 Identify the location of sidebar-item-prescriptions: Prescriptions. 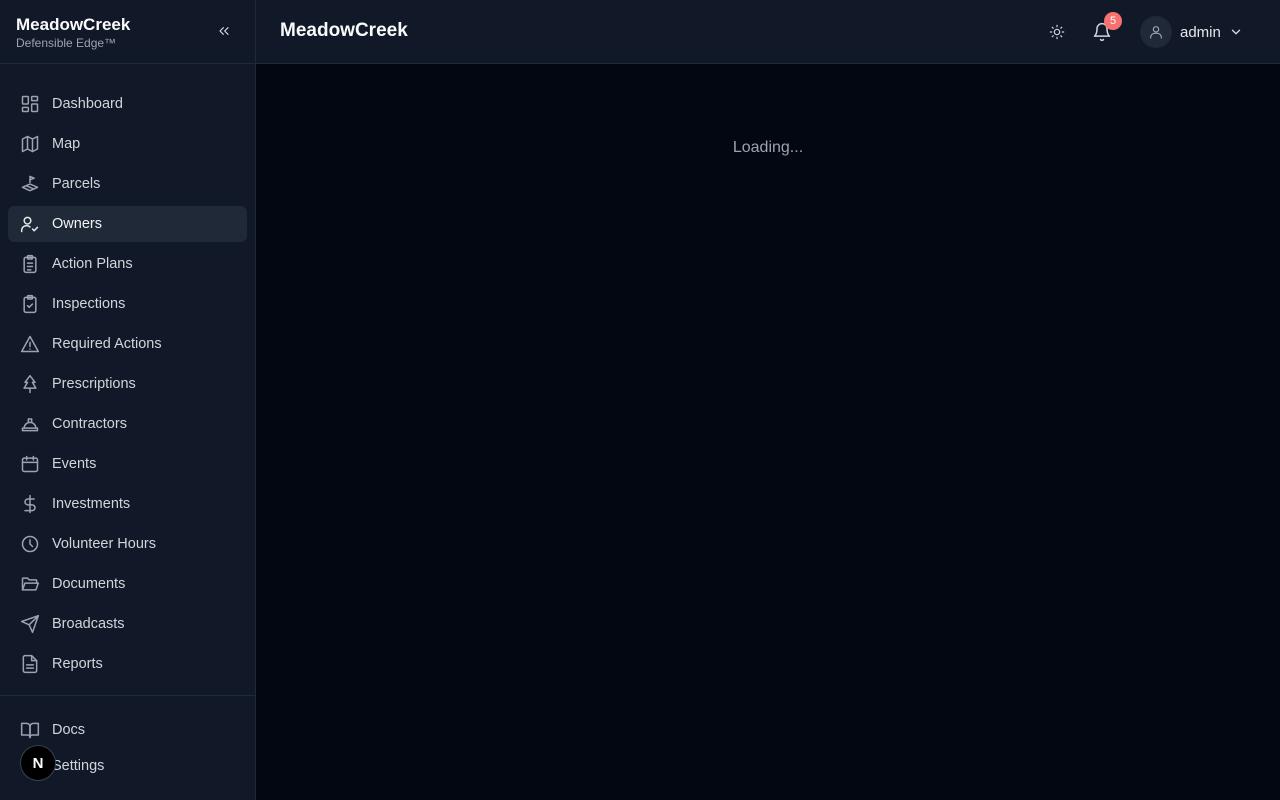
(127, 384).